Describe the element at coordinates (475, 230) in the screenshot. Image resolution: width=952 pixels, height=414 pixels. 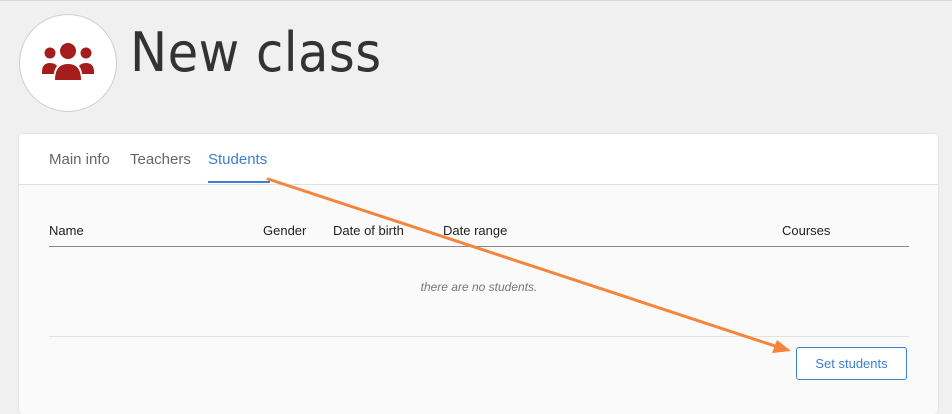
I see `column-header-date-range: Date range` at that location.